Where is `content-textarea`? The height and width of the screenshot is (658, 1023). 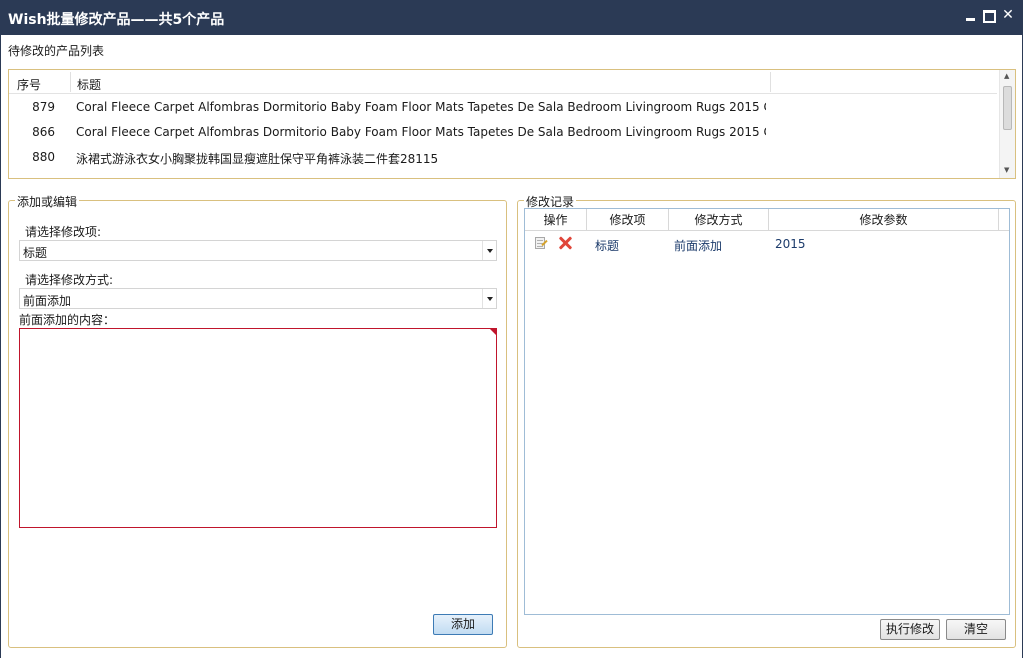 content-textarea is located at coordinates (258, 428).